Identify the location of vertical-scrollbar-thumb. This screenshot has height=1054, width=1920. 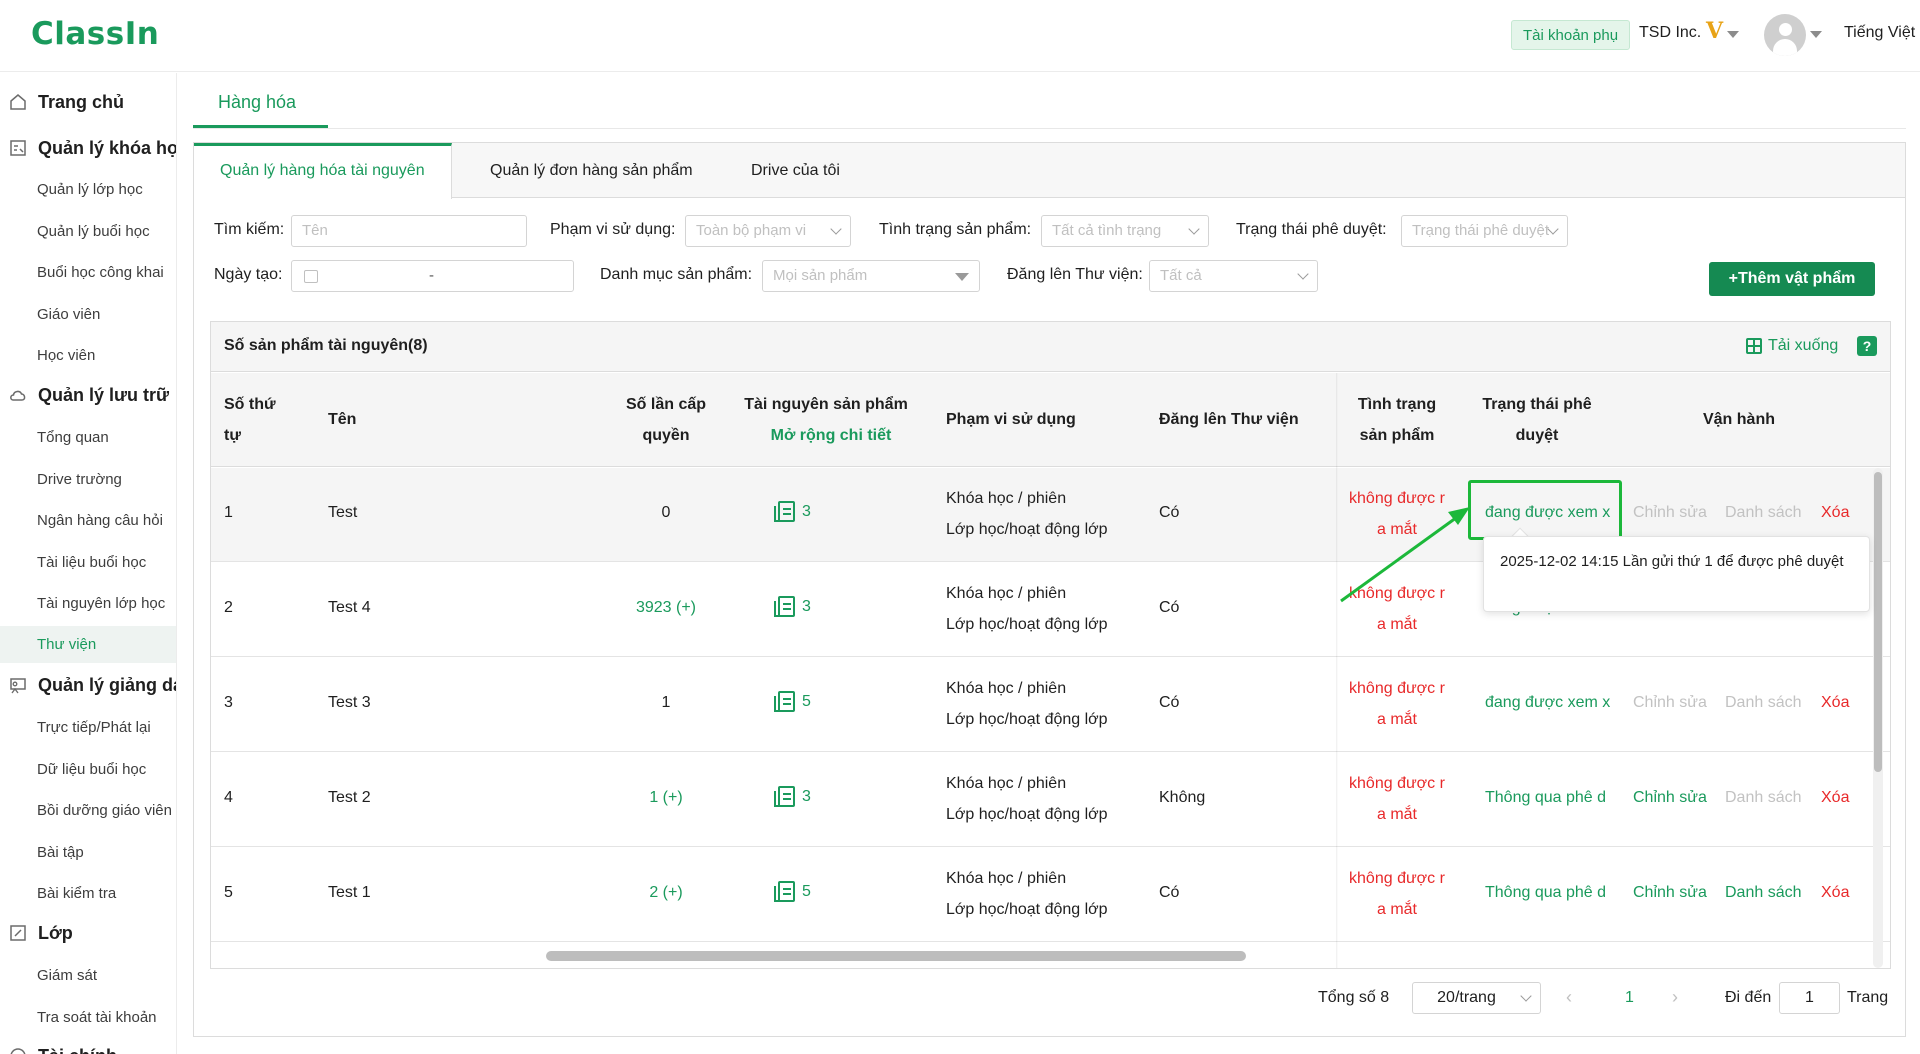
(1878, 622).